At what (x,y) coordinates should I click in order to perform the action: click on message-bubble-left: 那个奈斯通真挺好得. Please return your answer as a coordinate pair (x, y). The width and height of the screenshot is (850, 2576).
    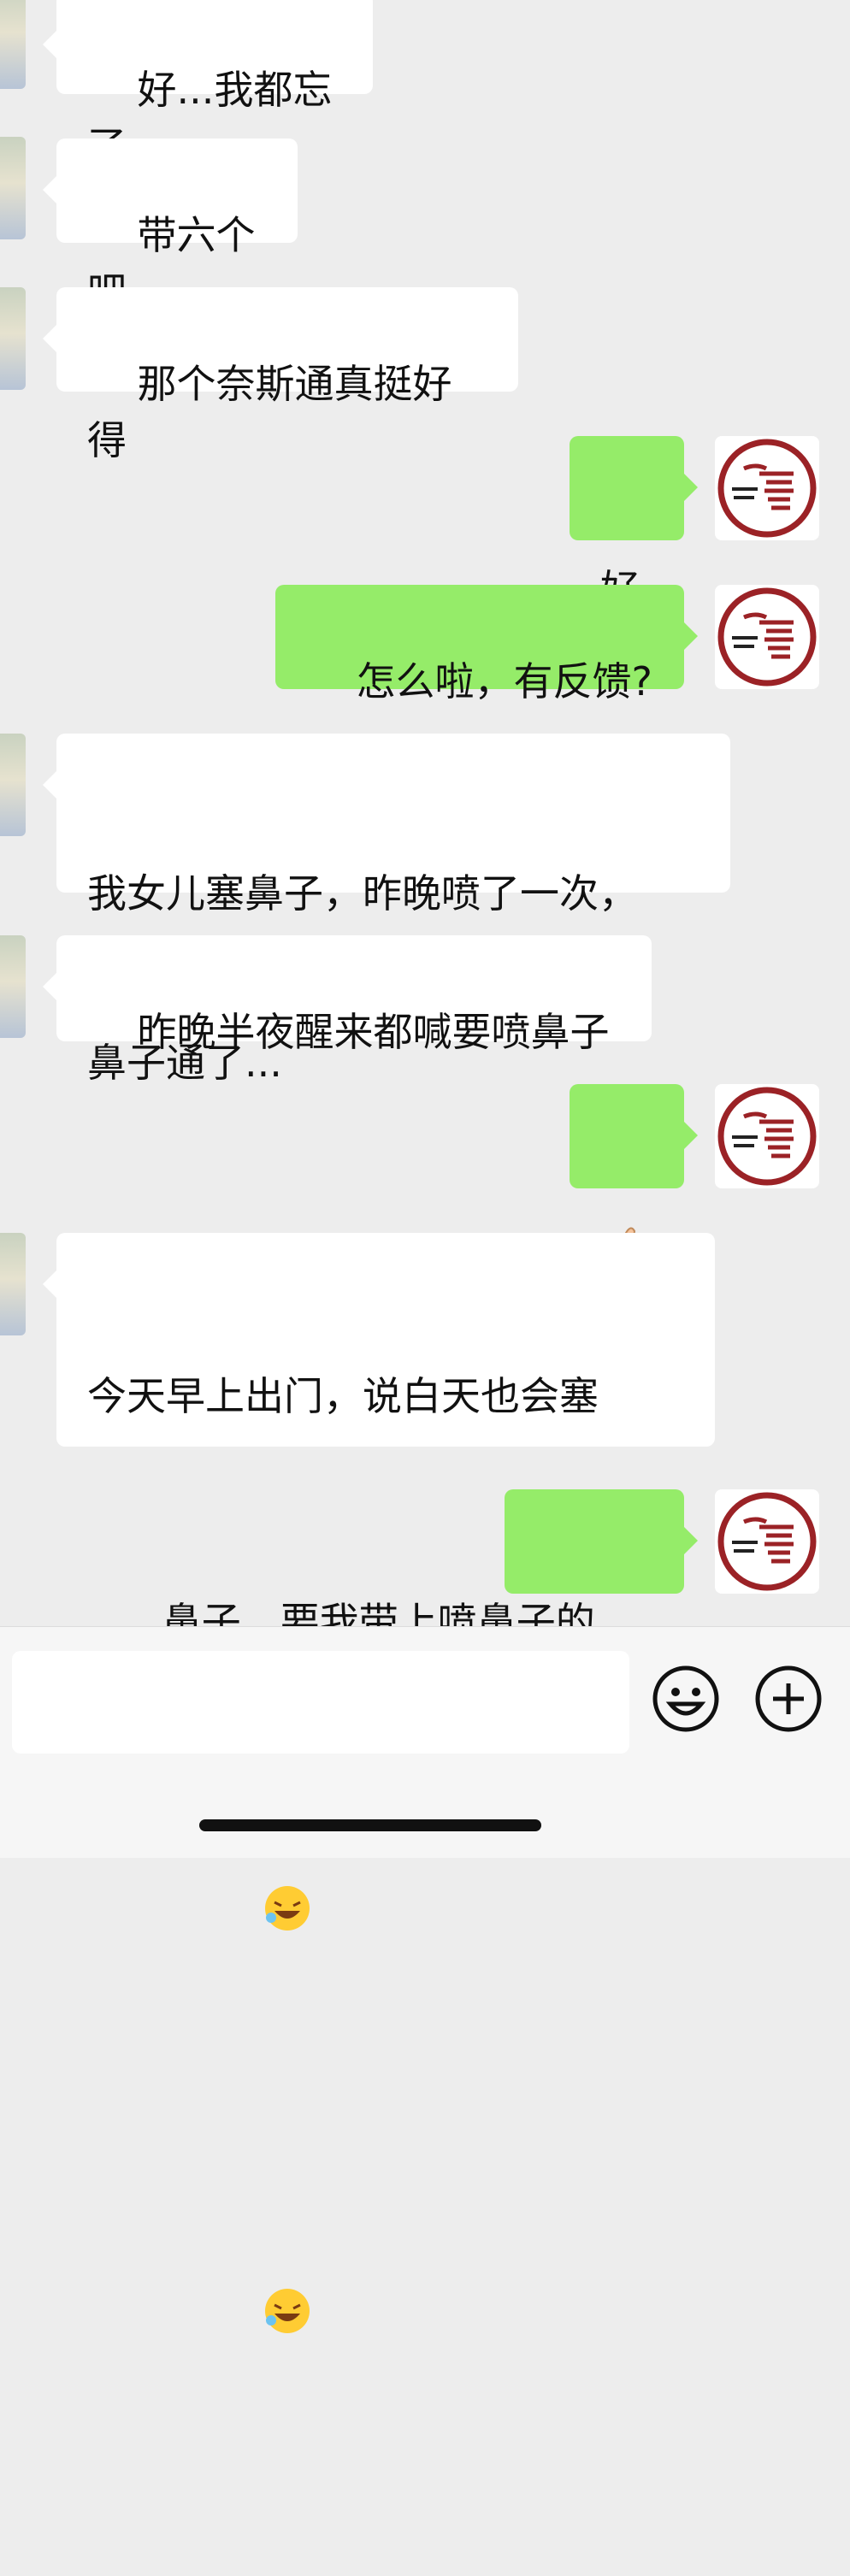
    Looking at the image, I should click on (280, 375).